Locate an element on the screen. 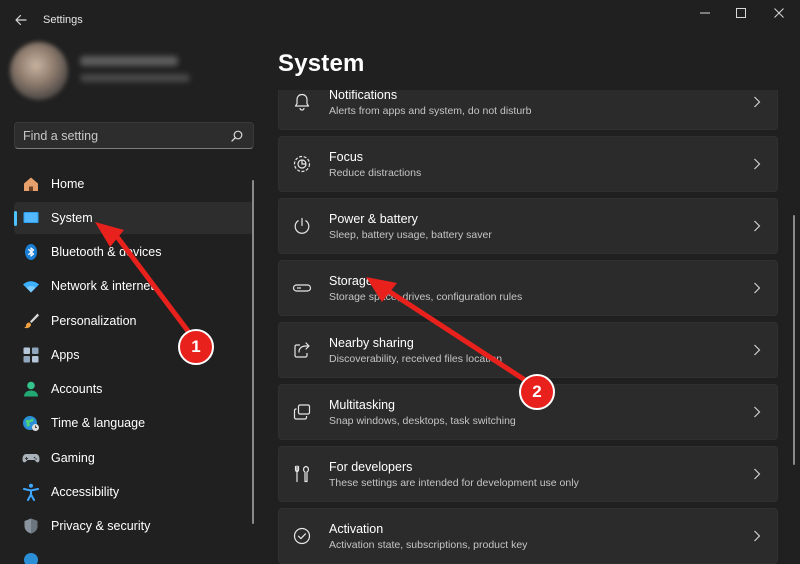  sidebar-item-label: Personalization is located at coordinates (94, 321).